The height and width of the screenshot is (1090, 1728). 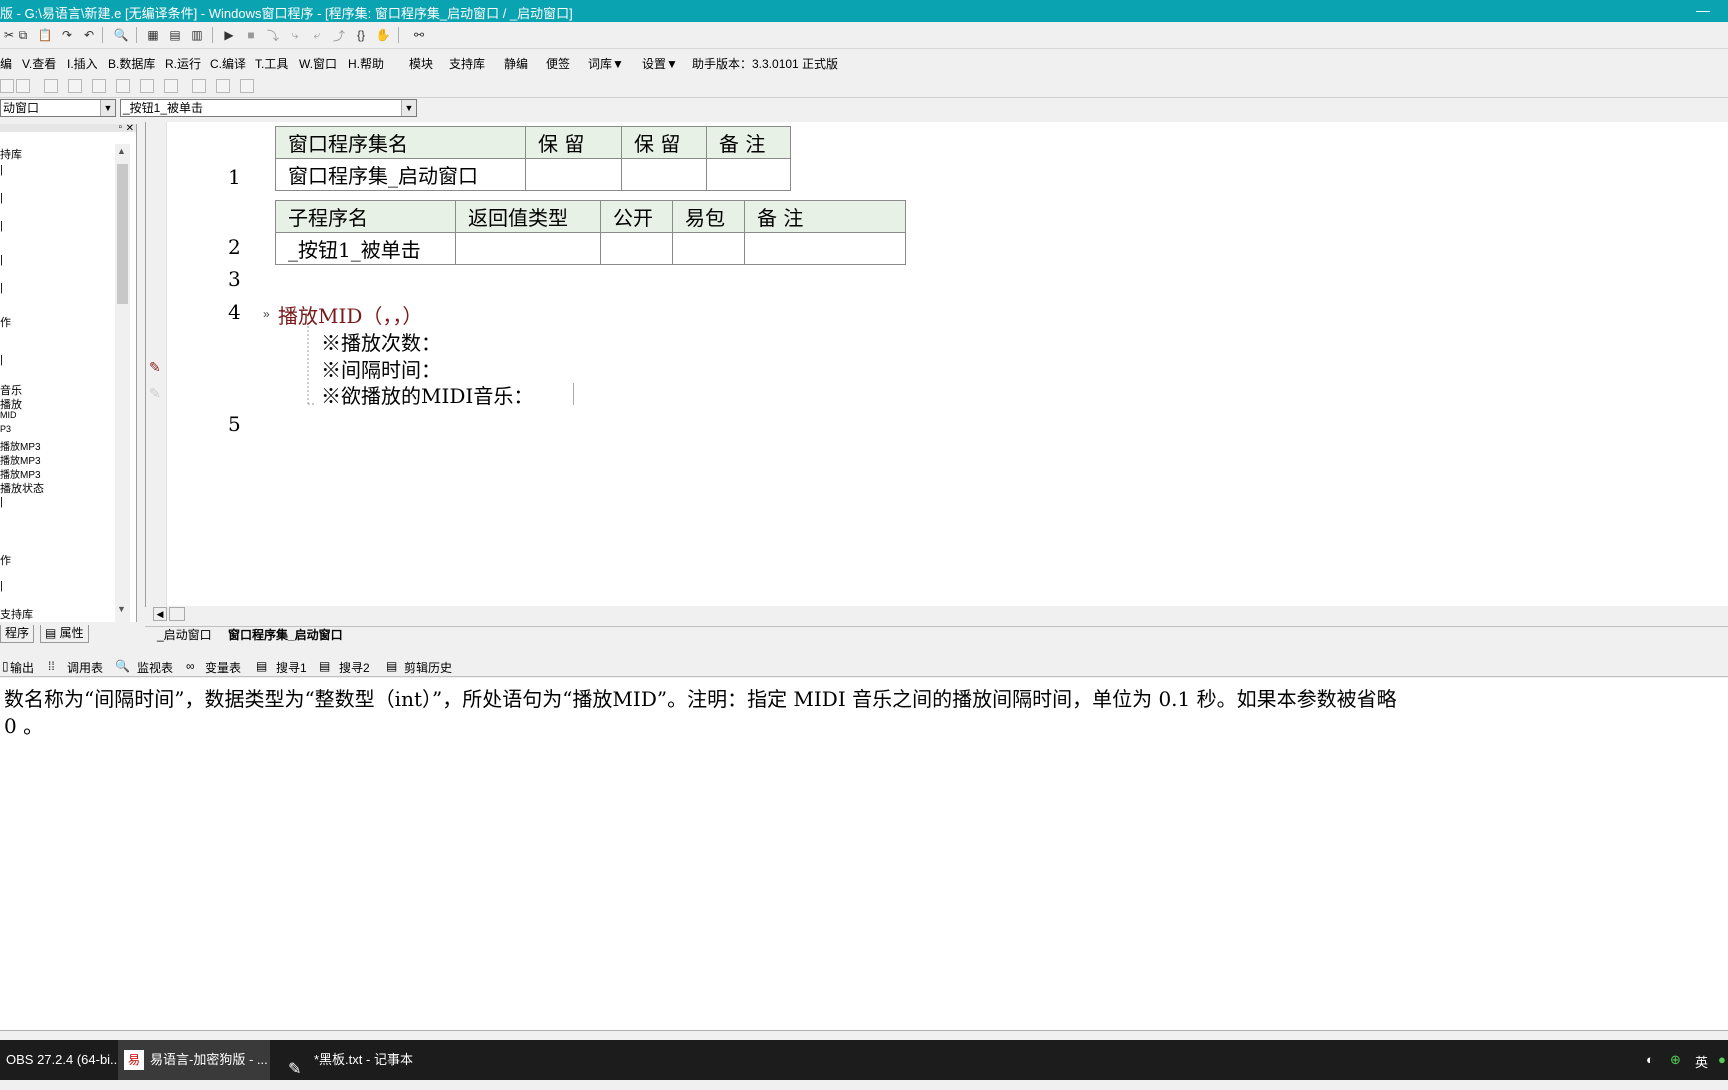 What do you see at coordinates (1675, 1060) in the screenshot?
I see `tray-add-icon: ⊕` at bounding box center [1675, 1060].